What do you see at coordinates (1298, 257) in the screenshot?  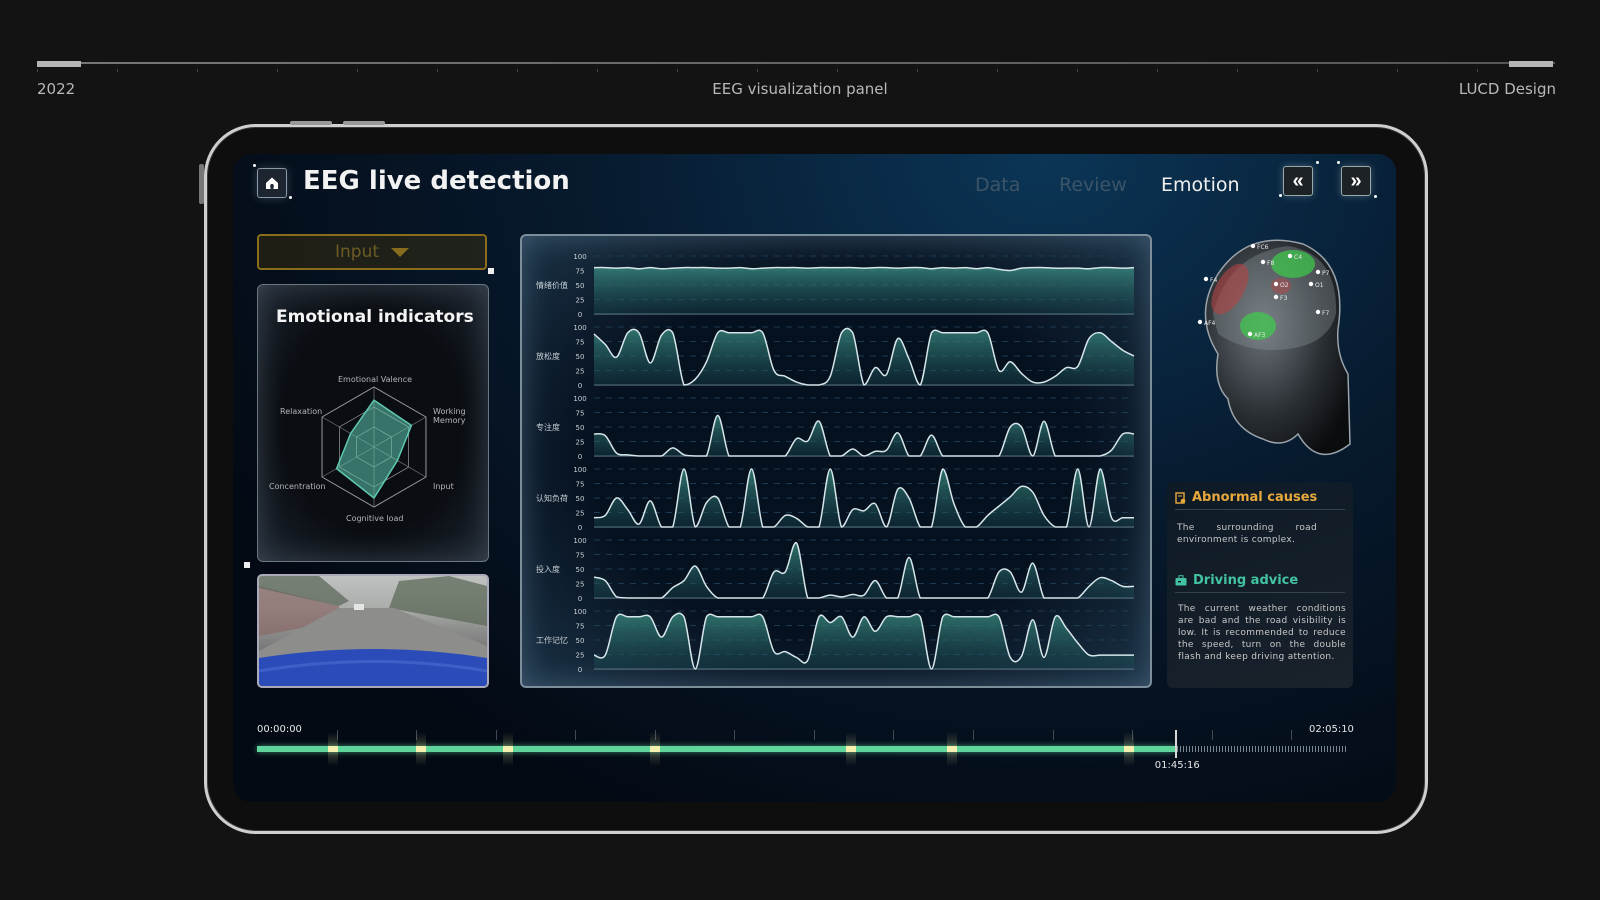 I see `electrode-label: C4` at bounding box center [1298, 257].